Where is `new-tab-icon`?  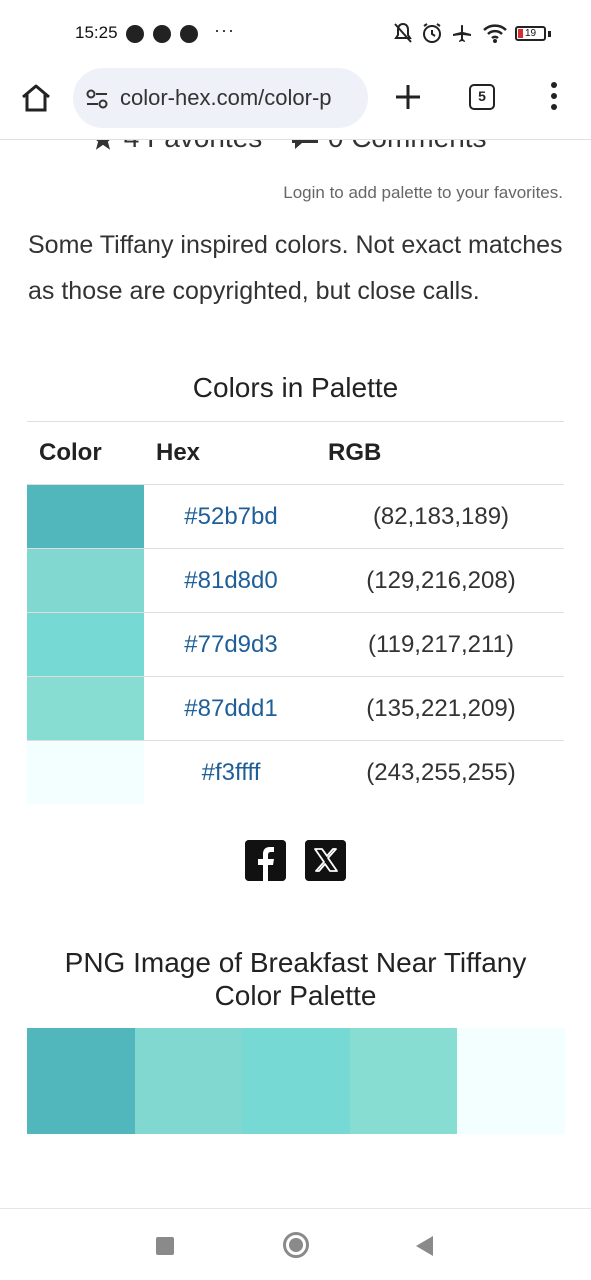
new-tab-icon is located at coordinates (408, 97).